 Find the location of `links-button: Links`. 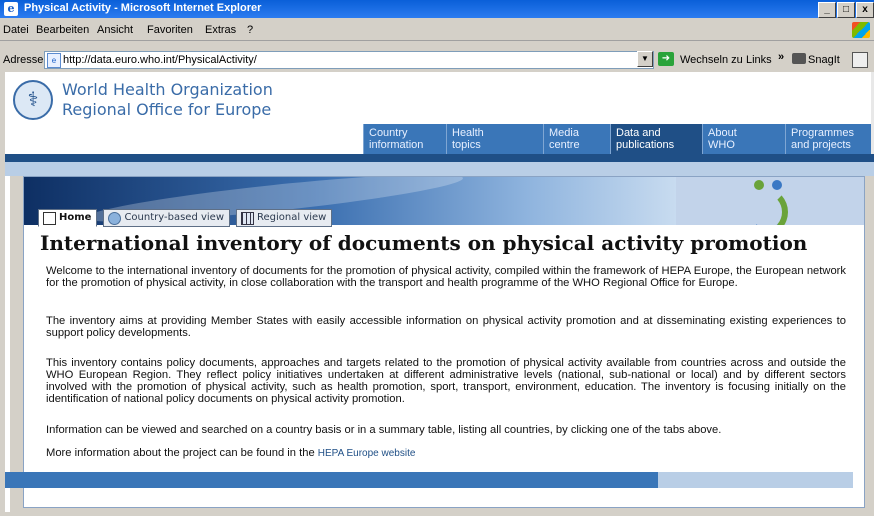

links-button: Links is located at coordinates (759, 60).